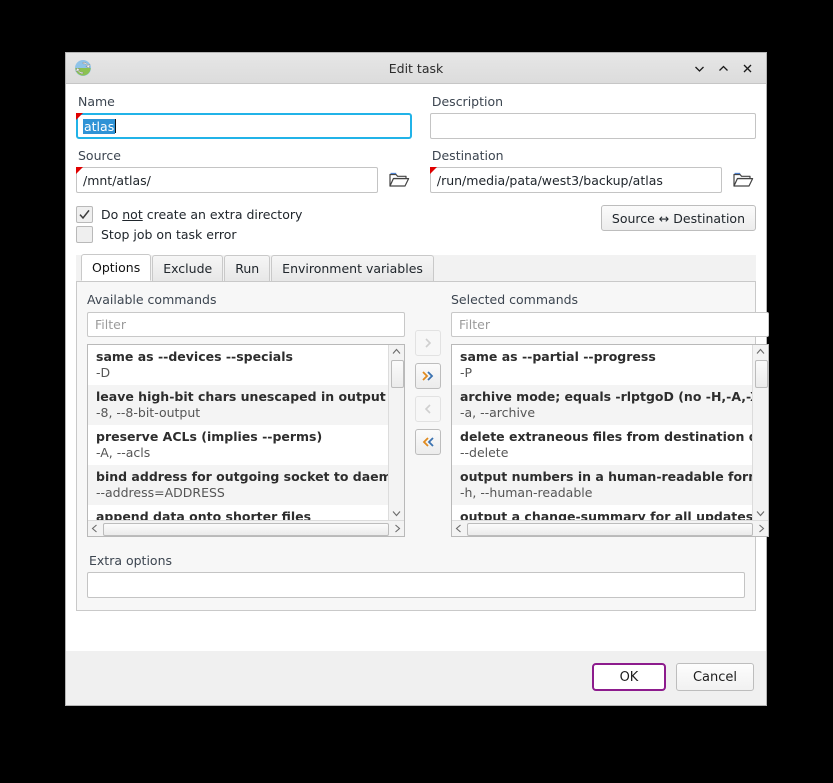 This screenshot has height=783, width=833. I want to click on checkbox-stop-on-error: Stop job on task error, so click(333, 234).